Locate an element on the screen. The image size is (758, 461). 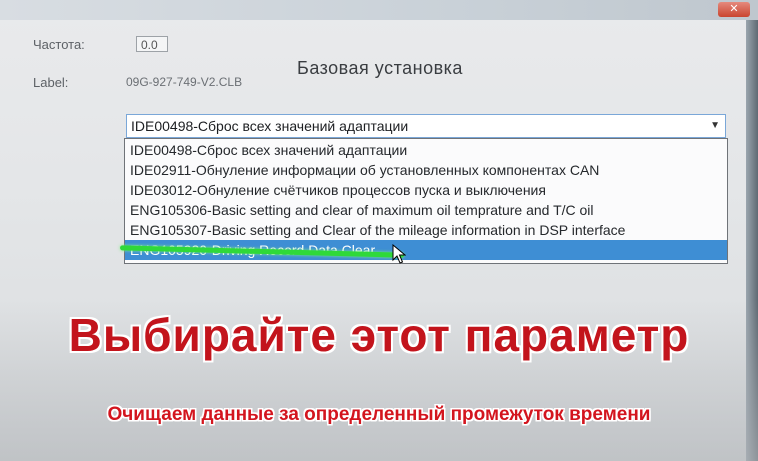
window-titlebar: ✕ is located at coordinates (379, 10).